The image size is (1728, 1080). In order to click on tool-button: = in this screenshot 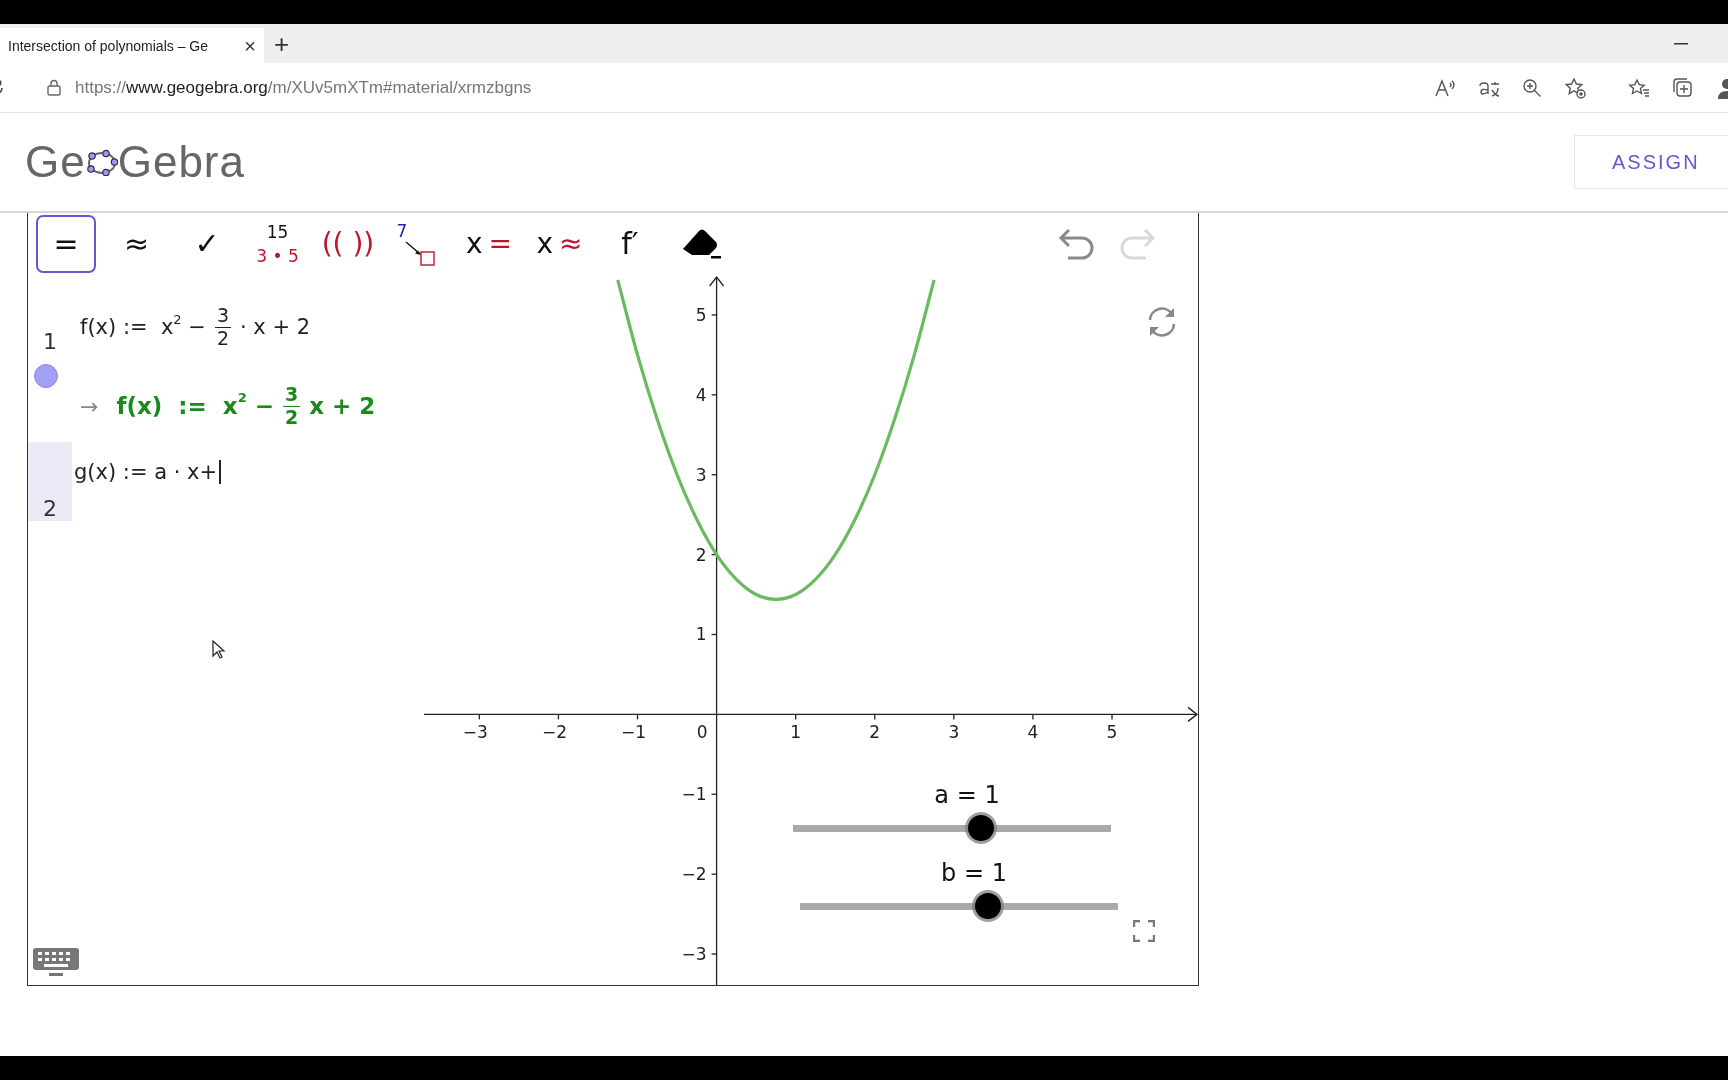, I will do `click(66, 244)`.